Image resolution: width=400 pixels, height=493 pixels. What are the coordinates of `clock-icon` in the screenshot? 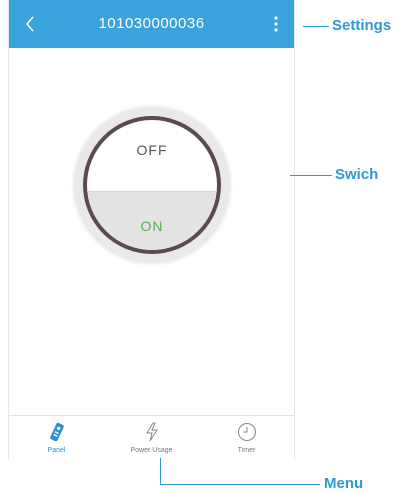 It's located at (246, 432).